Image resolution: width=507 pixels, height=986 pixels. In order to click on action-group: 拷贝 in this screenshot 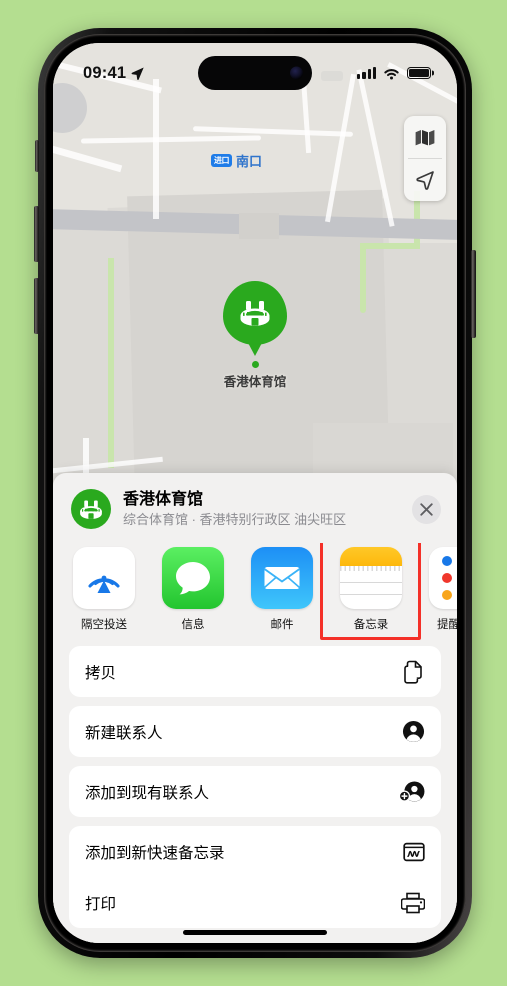, I will do `click(255, 671)`.